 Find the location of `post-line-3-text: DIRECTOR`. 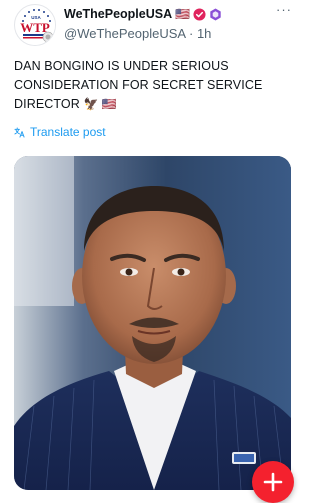

post-line-3-text: DIRECTOR is located at coordinates (47, 104).